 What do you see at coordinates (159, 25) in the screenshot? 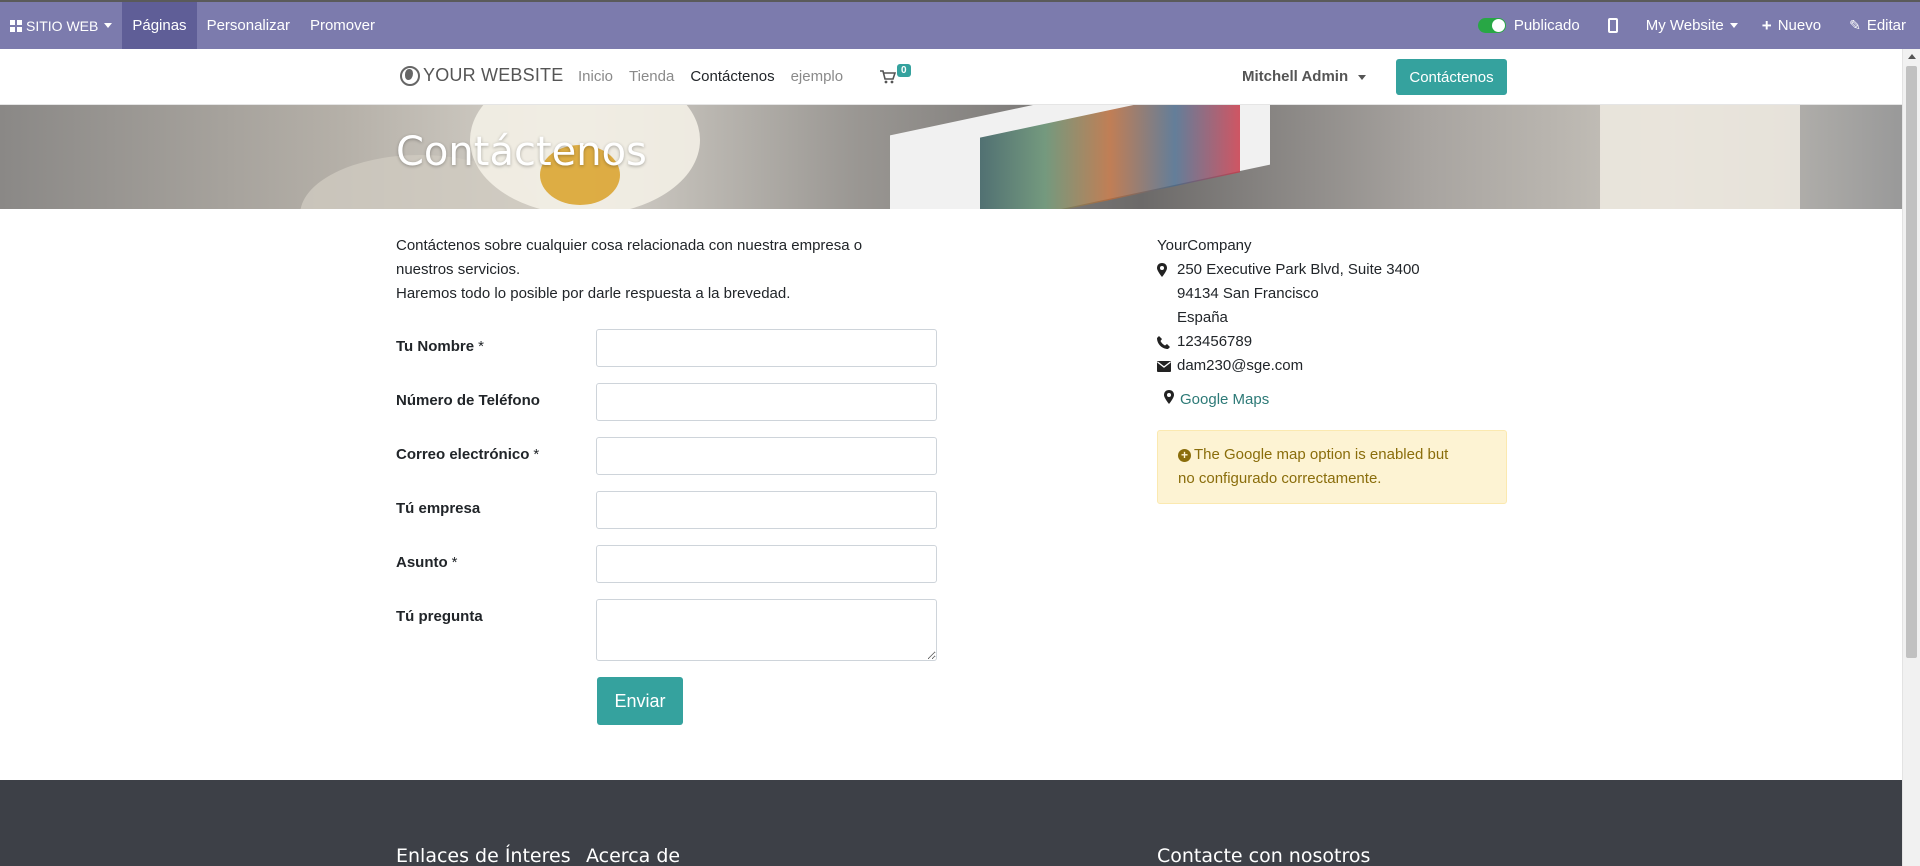
I see `menu-paginas: Páginas` at bounding box center [159, 25].